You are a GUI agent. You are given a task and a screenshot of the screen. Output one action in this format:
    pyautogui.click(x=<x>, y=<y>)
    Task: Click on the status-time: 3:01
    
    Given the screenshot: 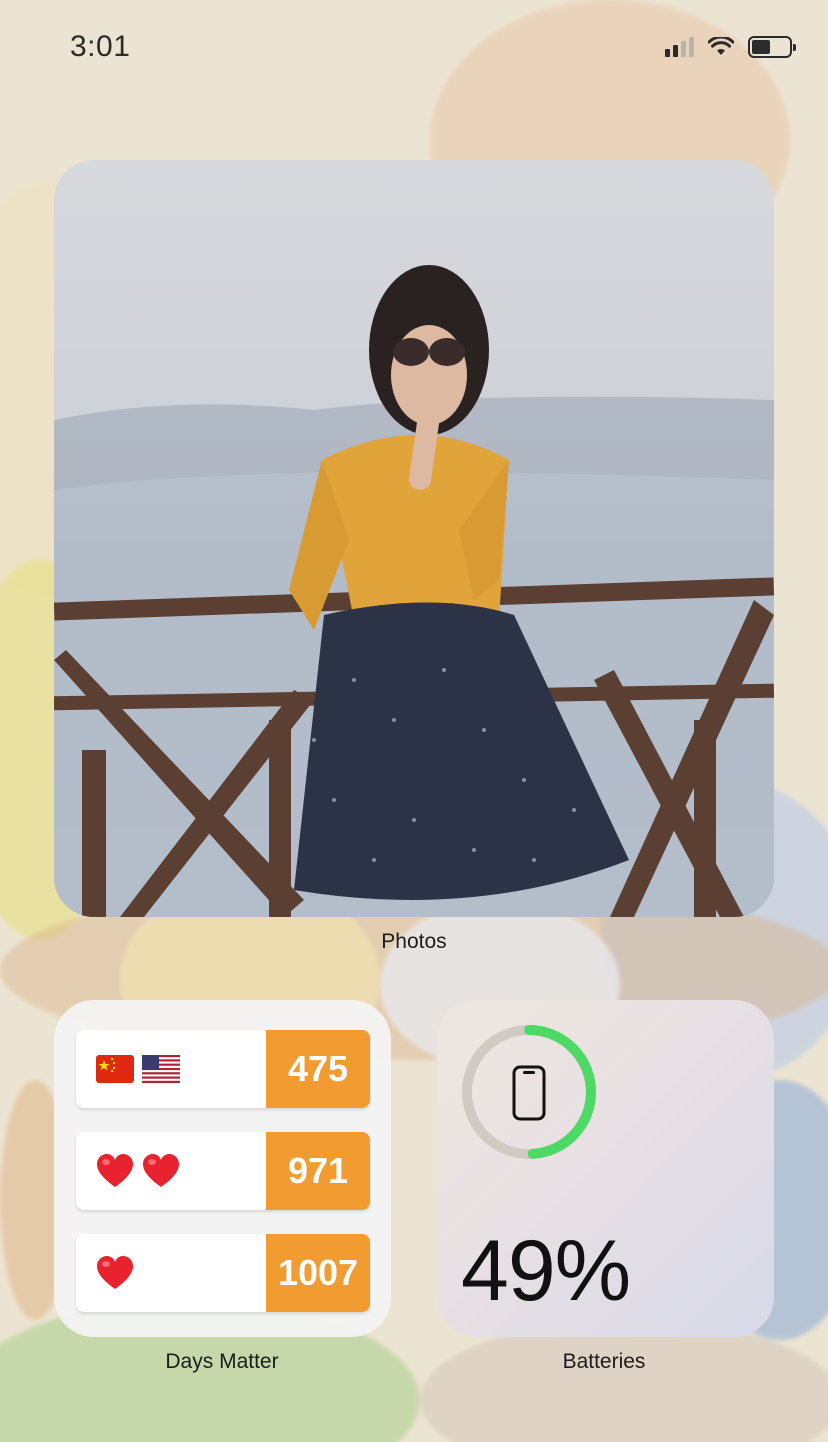 What is the action you would take?
    pyautogui.click(x=100, y=46)
    